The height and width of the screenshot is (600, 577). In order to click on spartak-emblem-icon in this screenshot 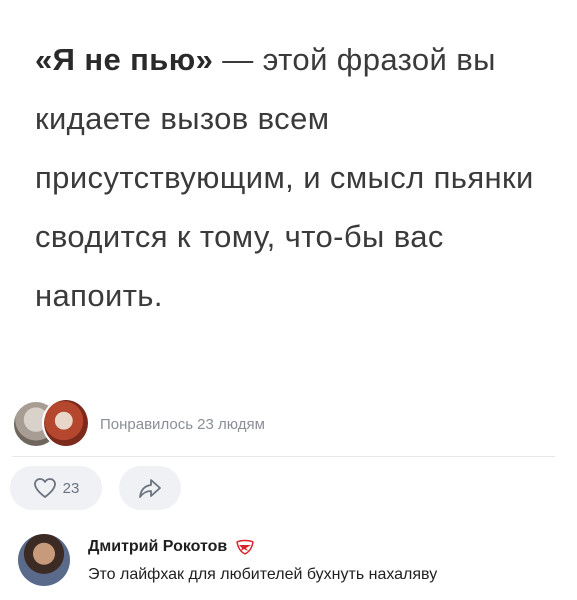, I will do `click(245, 547)`.